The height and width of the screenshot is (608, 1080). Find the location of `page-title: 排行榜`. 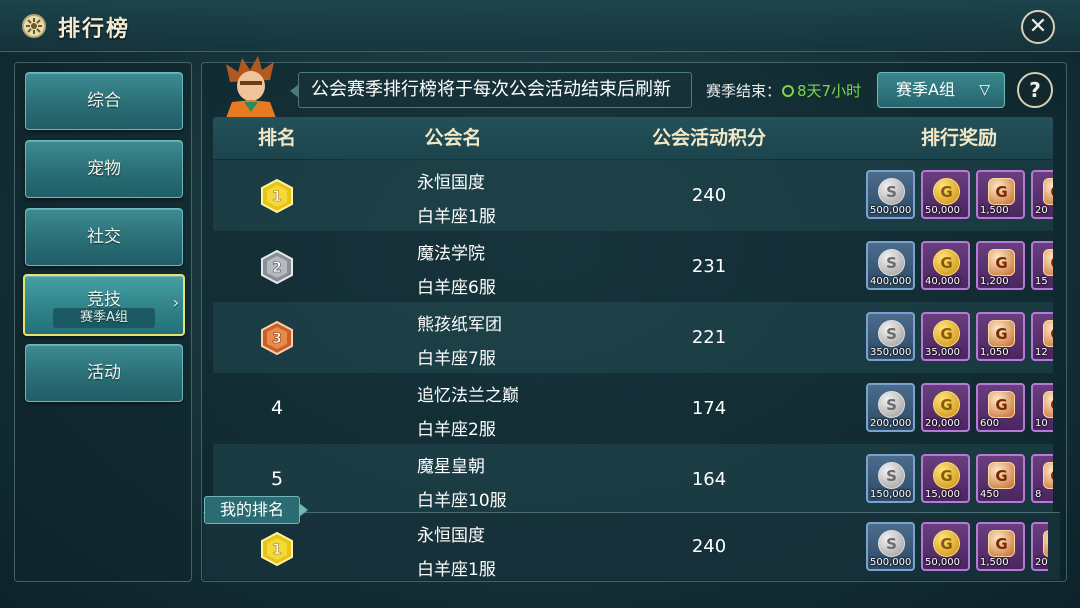

page-title: 排行榜 is located at coordinates (94, 29).